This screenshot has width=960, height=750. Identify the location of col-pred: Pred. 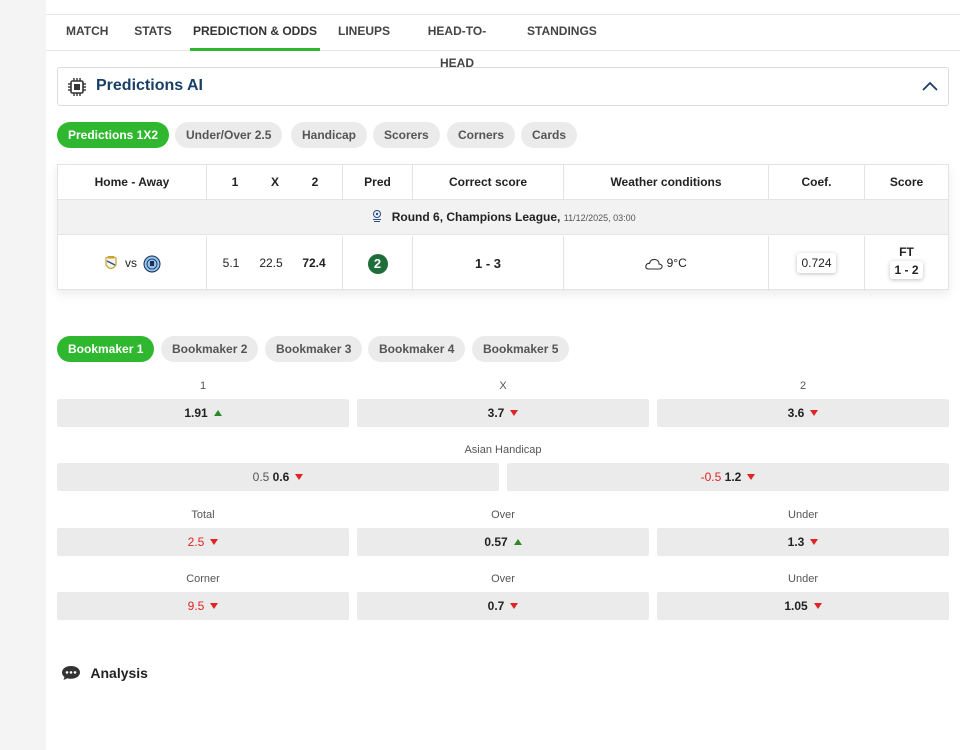
(377, 182).